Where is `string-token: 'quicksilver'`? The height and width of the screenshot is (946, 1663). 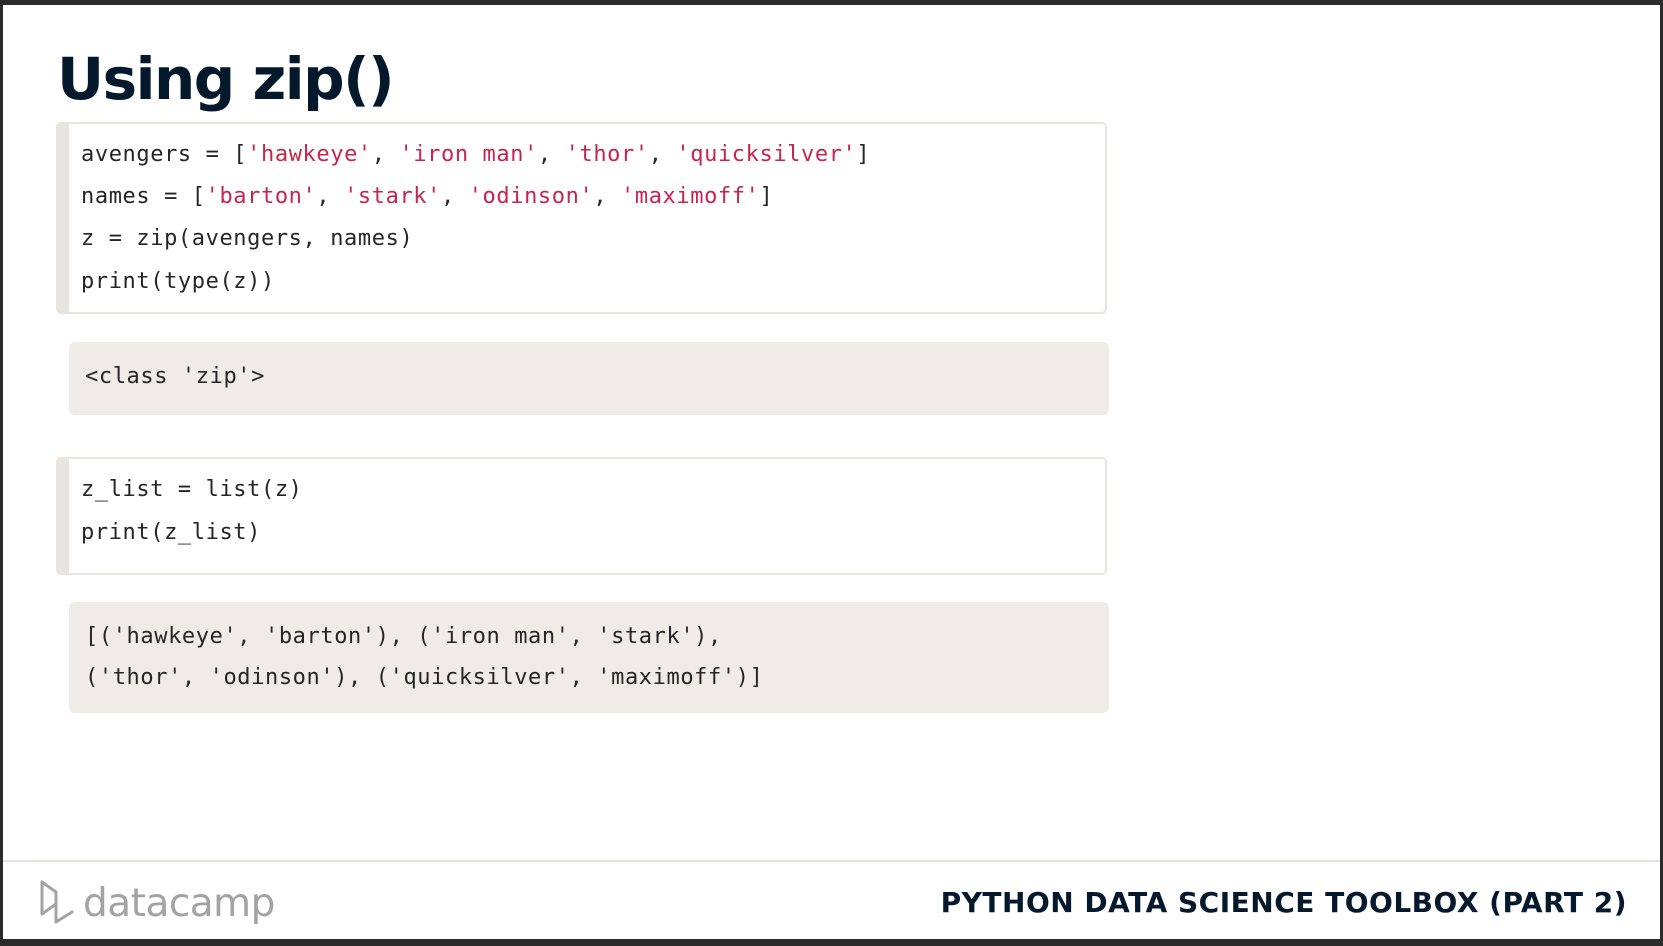
string-token: 'quicksilver' is located at coordinates (766, 154).